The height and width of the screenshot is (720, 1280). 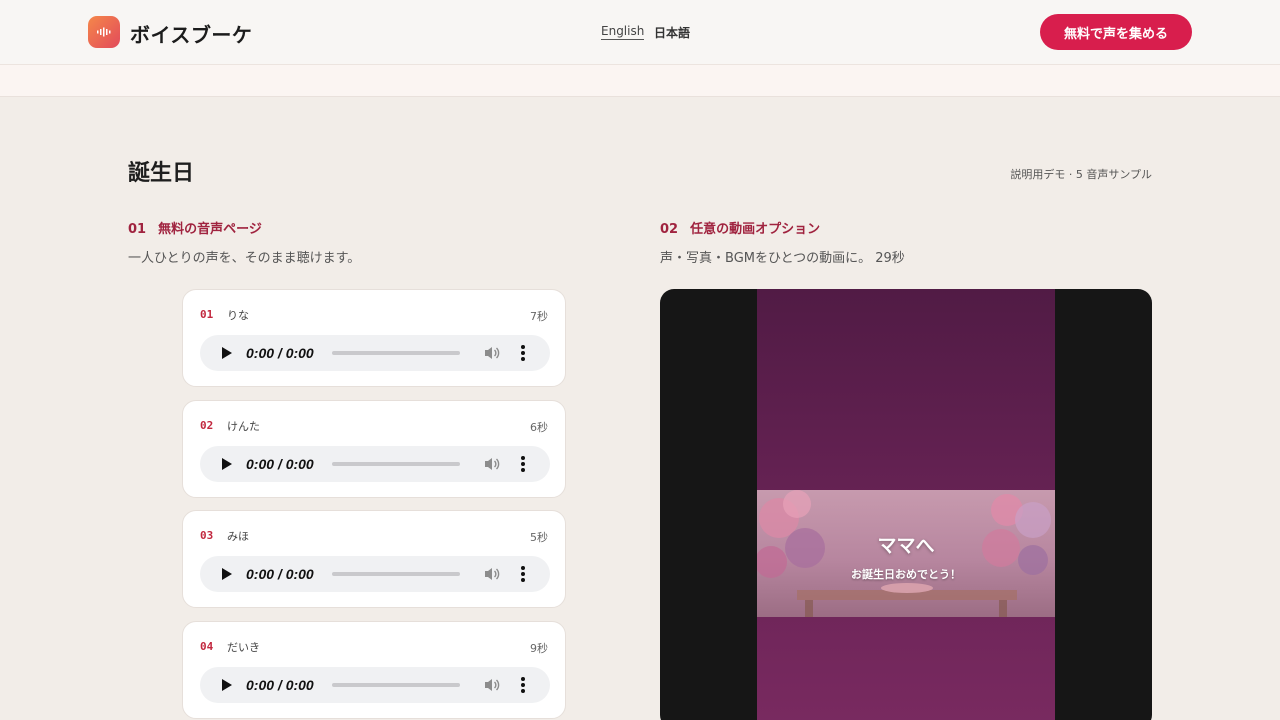 What do you see at coordinates (207, 314) in the screenshot?
I see `track-index: 01` at bounding box center [207, 314].